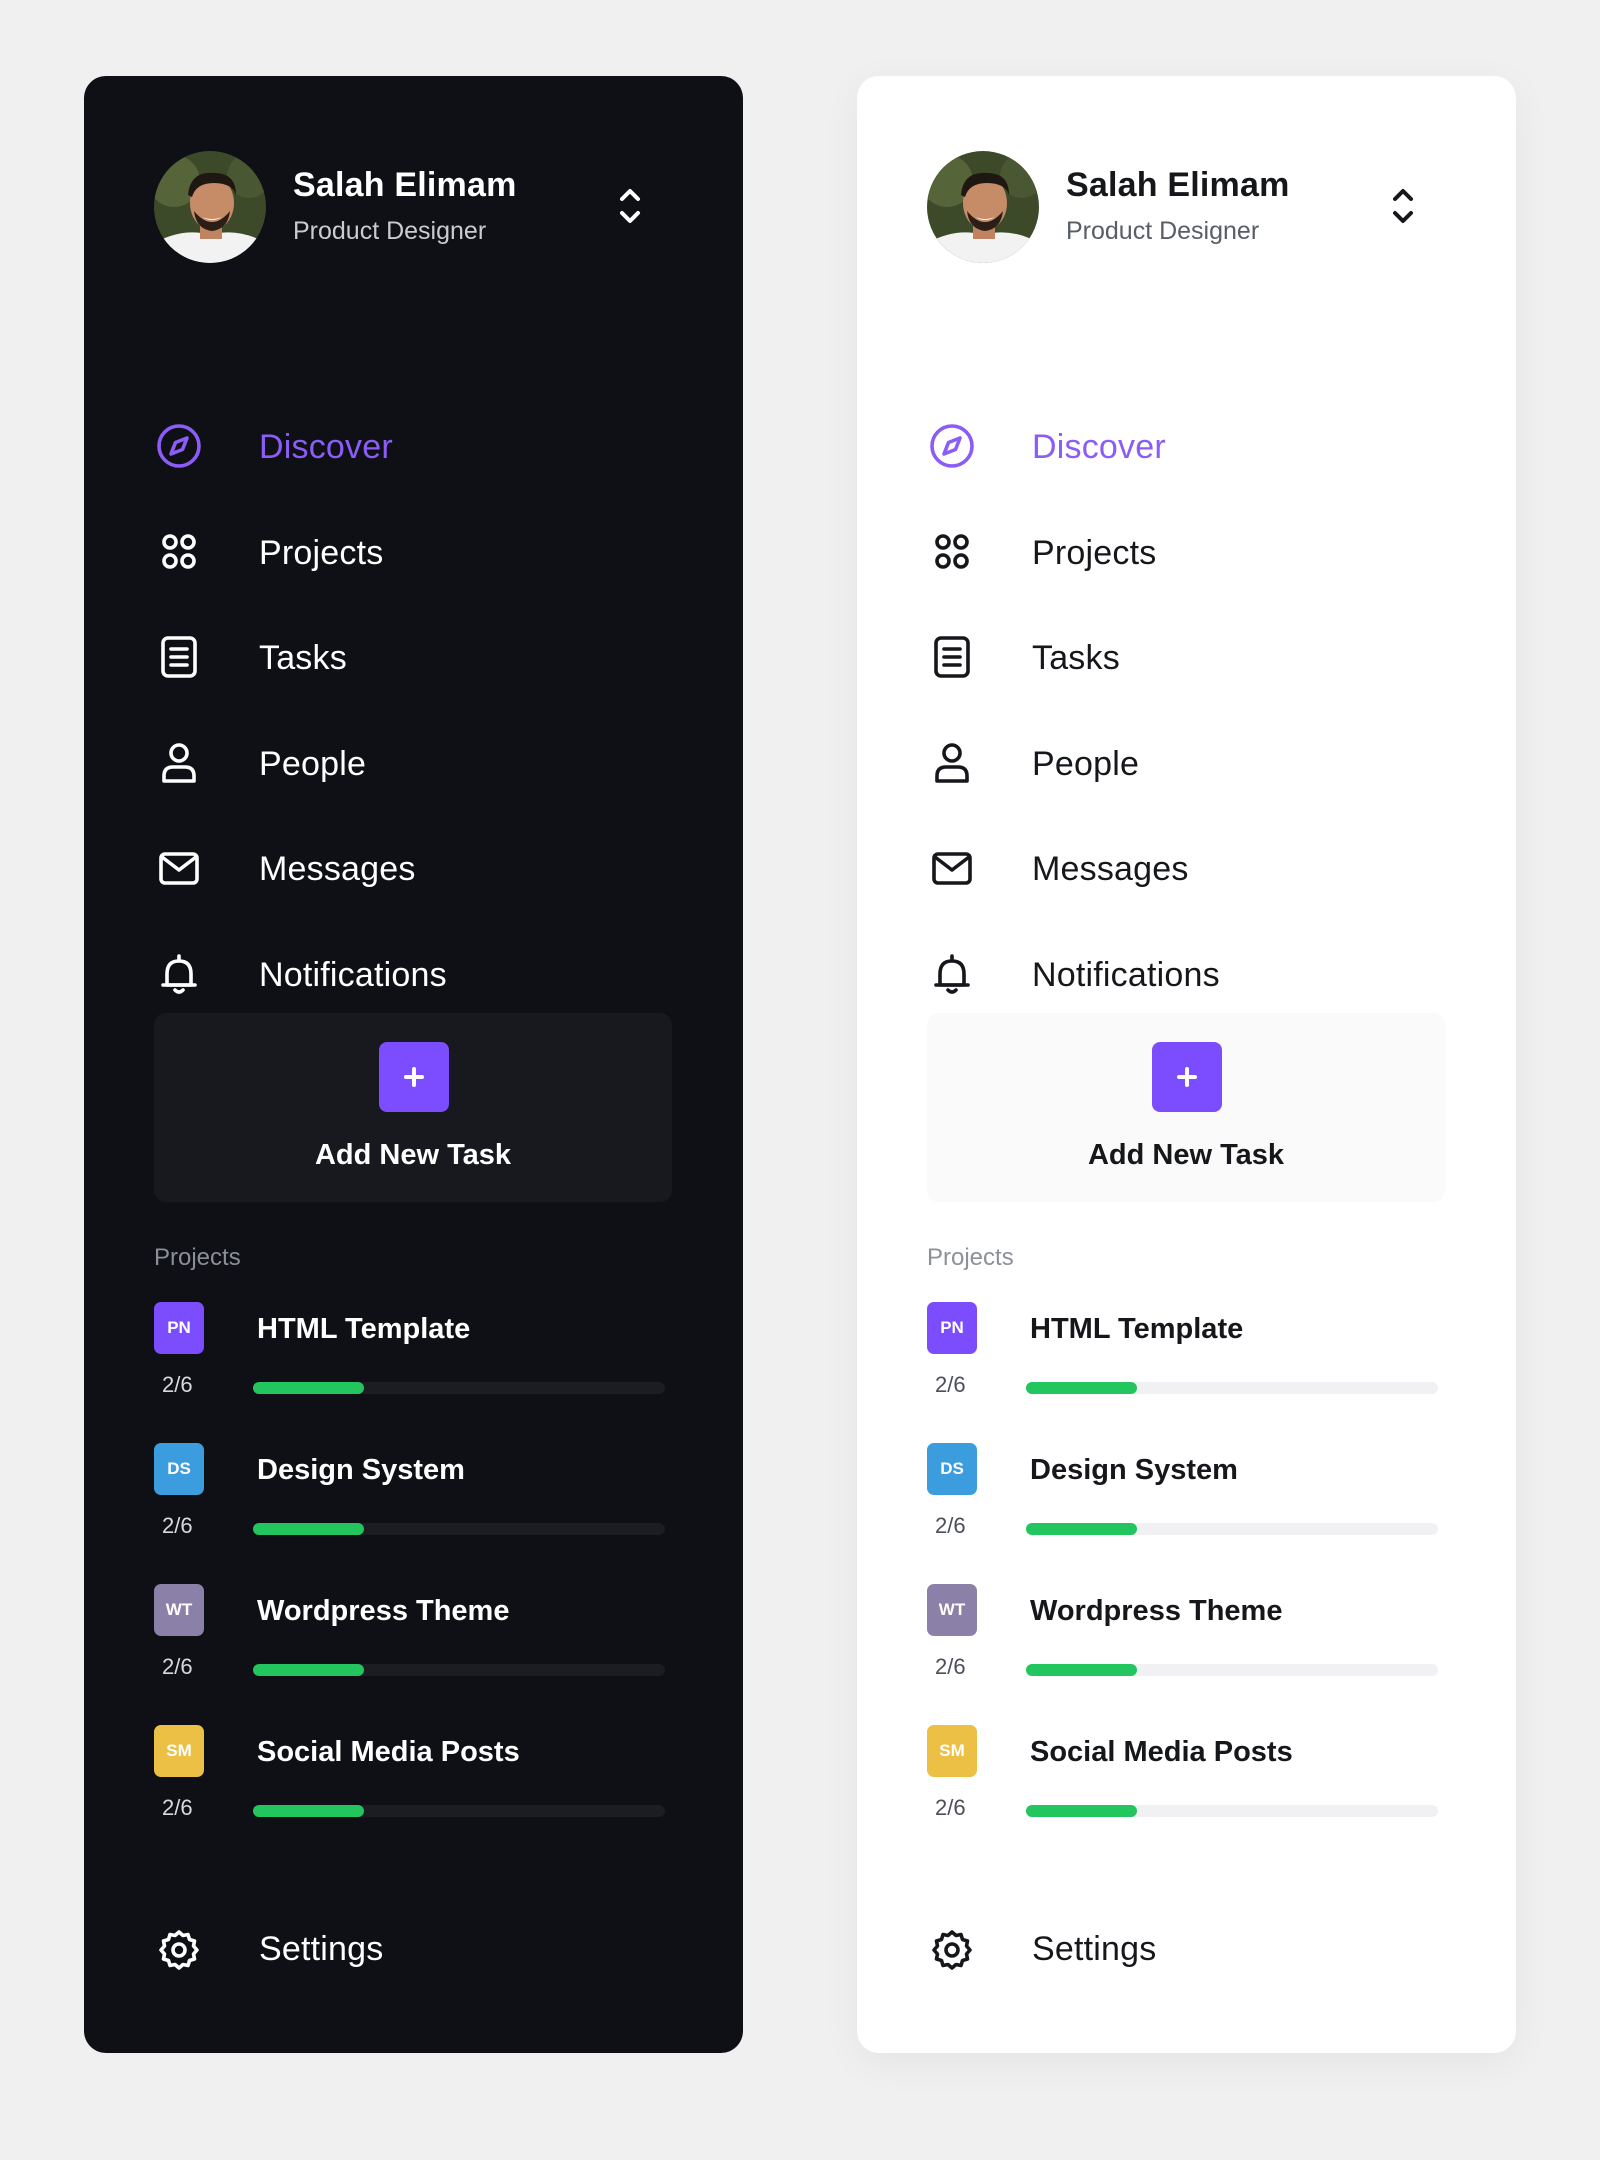  What do you see at coordinates (952, 763) in the screenshot?
I see `user-icon` at bounding box center [952, 763].